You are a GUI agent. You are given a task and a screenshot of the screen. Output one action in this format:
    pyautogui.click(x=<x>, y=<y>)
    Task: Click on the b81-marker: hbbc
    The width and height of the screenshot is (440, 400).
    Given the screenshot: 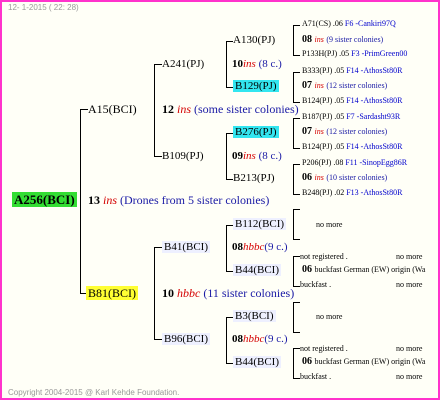 What is the action you would take?
    pyautogui.click(x=189, y=293)
    